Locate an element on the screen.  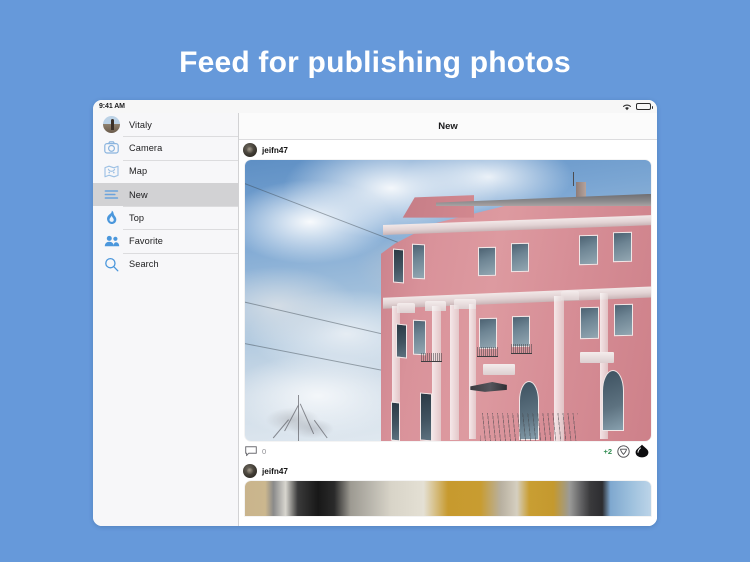
sidebar-item-new: New is located at coordinates (165, 194).